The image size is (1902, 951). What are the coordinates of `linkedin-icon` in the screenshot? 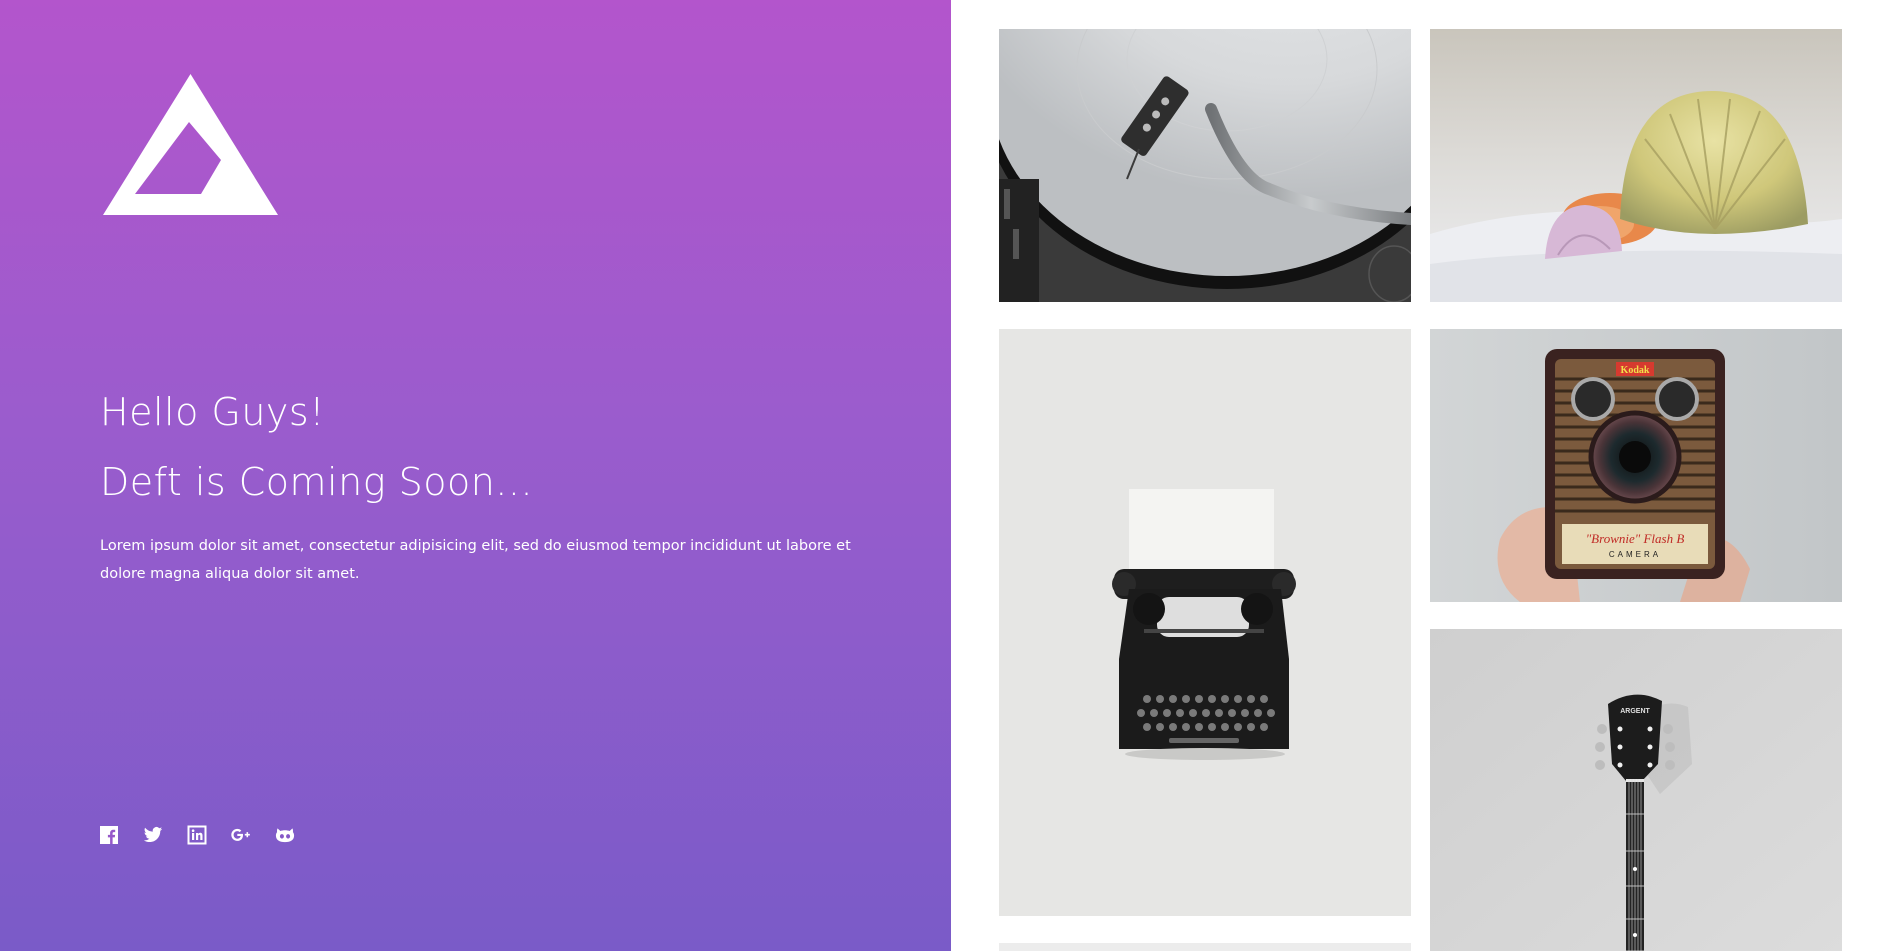 It's located at (197, 835).